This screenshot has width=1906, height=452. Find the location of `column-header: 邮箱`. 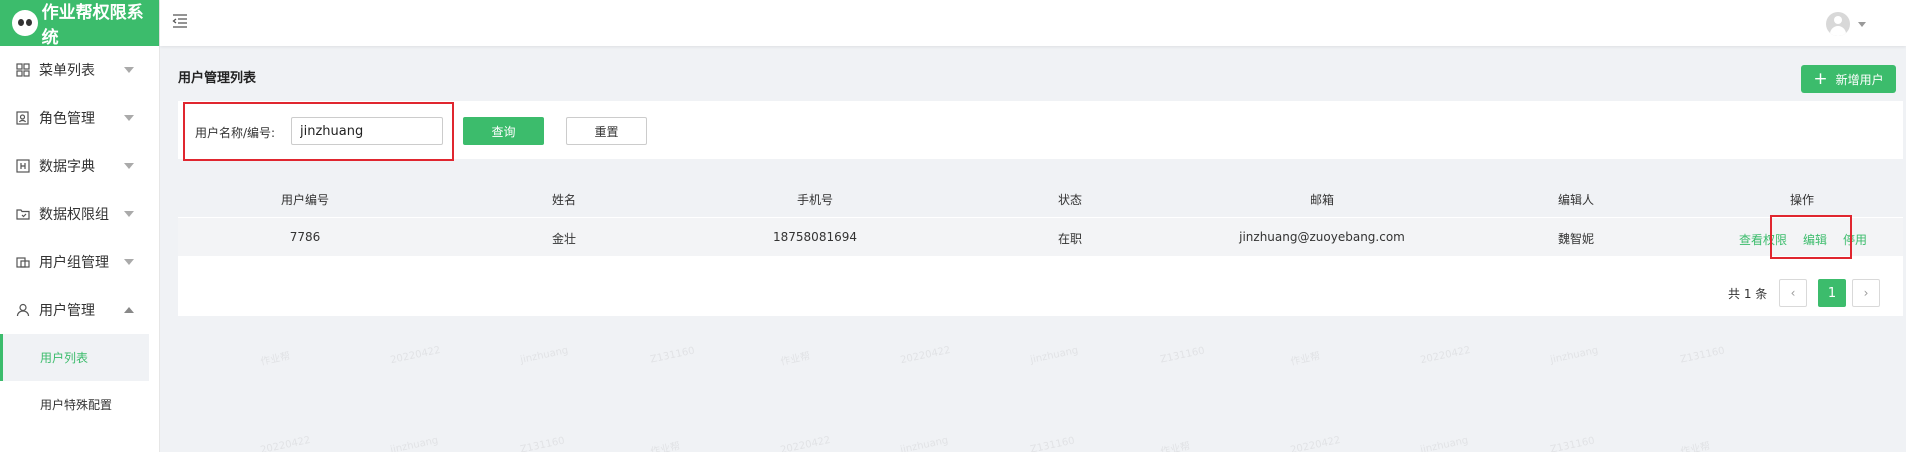

column-header: 邮箱 is located at coordinates (1322, 200).